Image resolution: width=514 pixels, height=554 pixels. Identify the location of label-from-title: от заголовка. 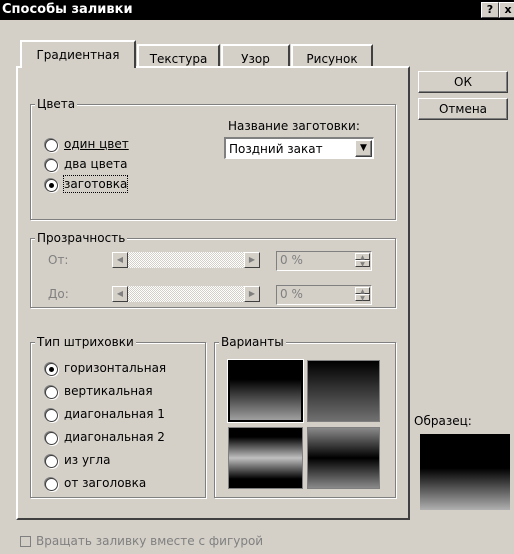
(105, 483).